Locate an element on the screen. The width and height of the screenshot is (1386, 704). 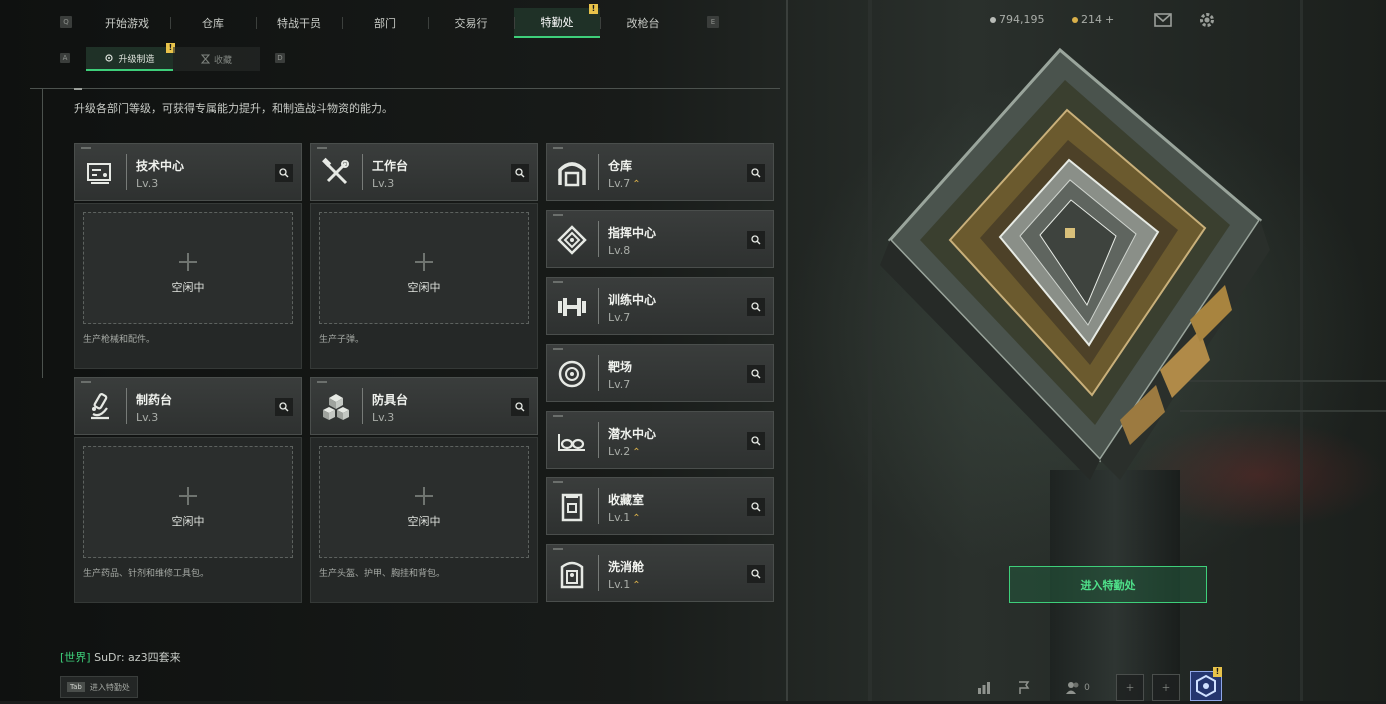
tab-special-service: 特勤处 ! is located at coordinates (557, 21).